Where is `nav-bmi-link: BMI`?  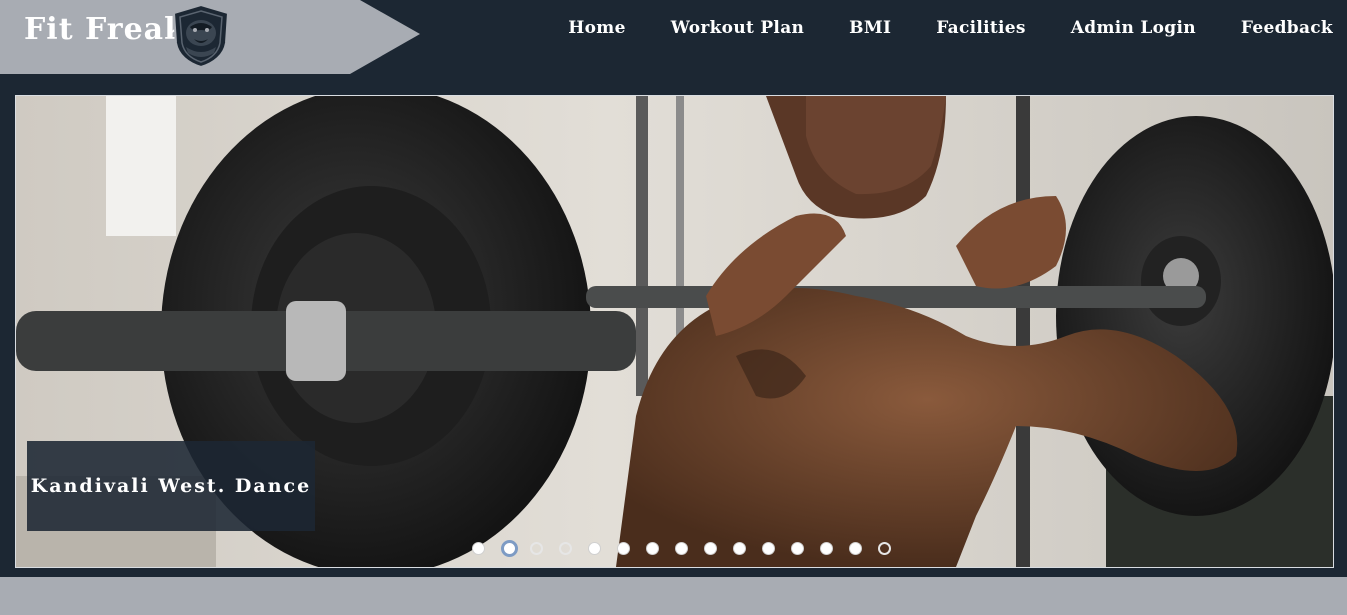
nav-bmi-link: BMI is located at coordinates (870, 28).